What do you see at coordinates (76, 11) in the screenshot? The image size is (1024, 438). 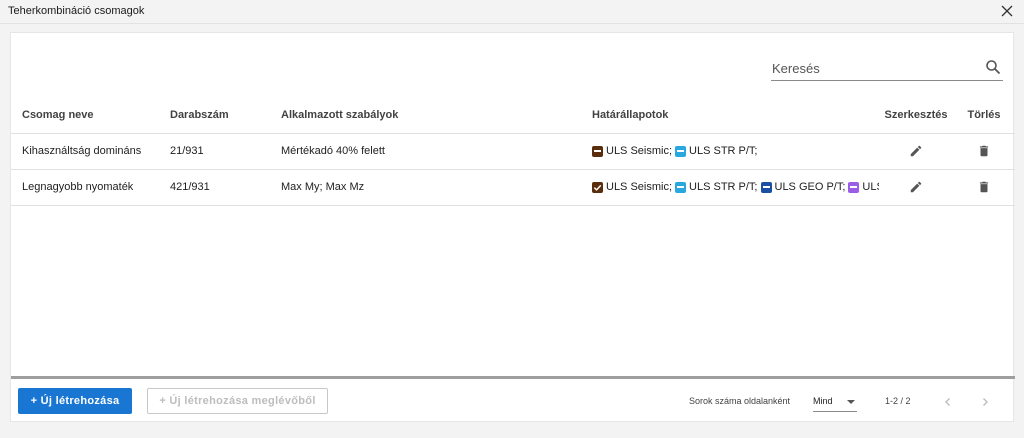 I see `window-title: Teherkombináció csomagok` at bounding box center [76, 11].